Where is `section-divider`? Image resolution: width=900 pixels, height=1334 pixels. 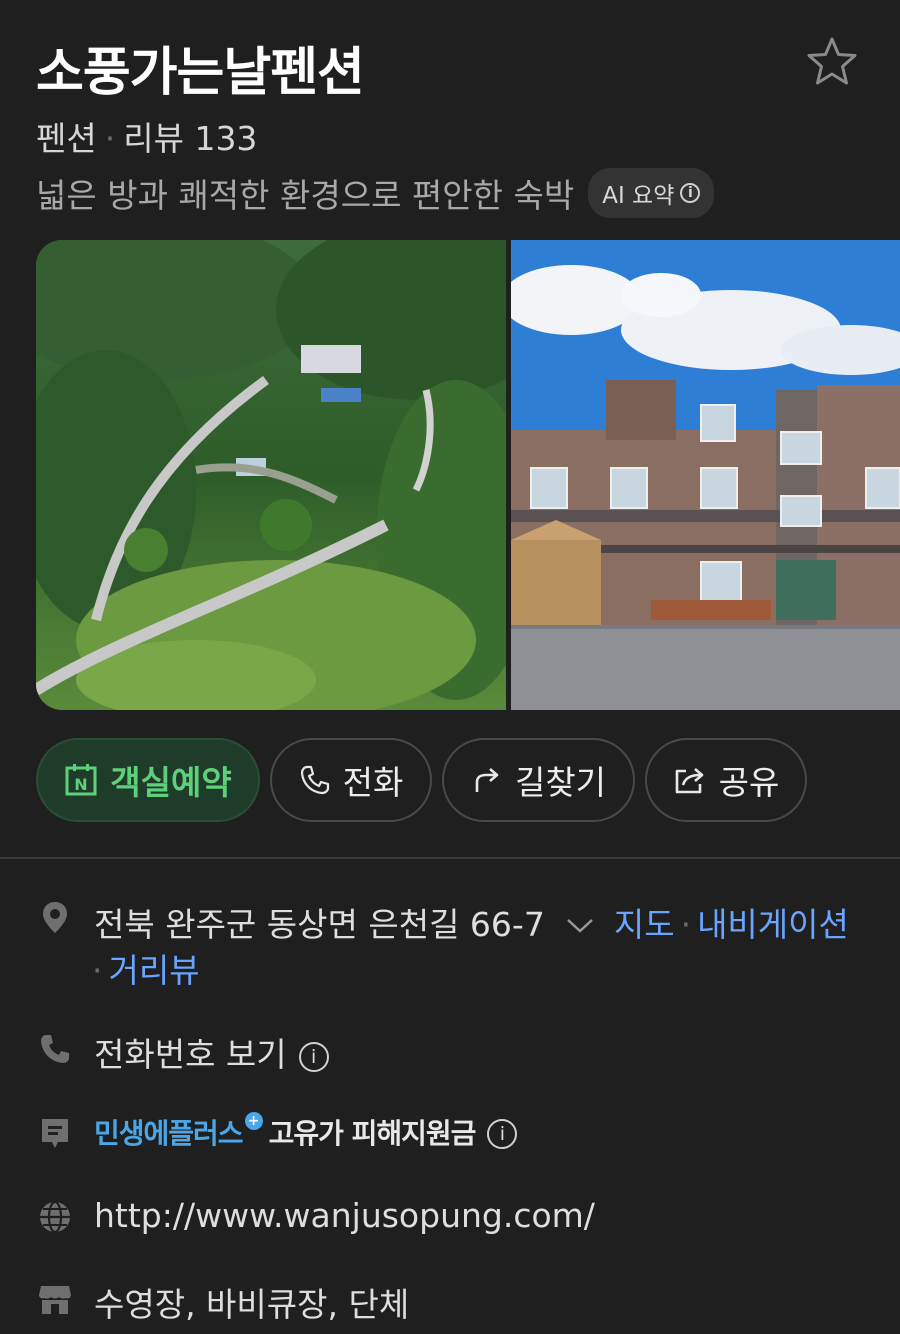
section-divider is located at coordinates (450, 858).